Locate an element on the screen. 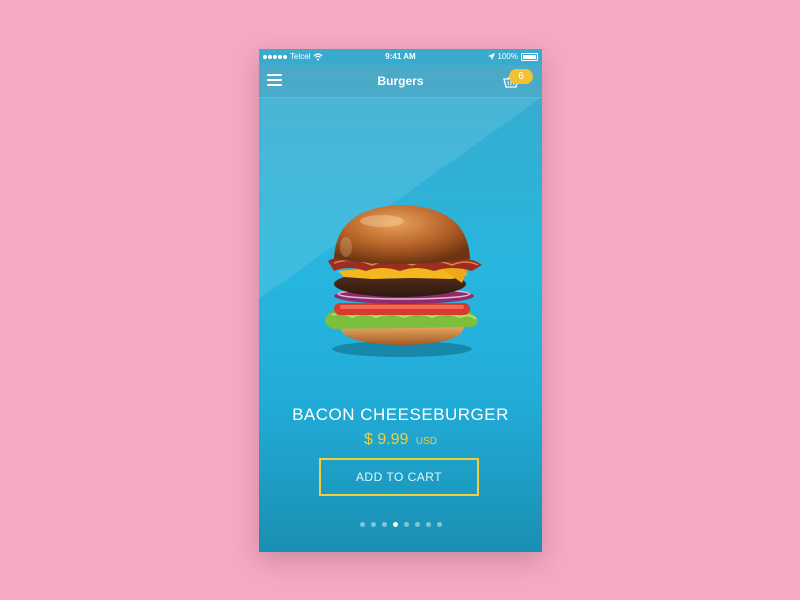 The image size is (800, 600). page-indicator is located at coordinates (400, 524).